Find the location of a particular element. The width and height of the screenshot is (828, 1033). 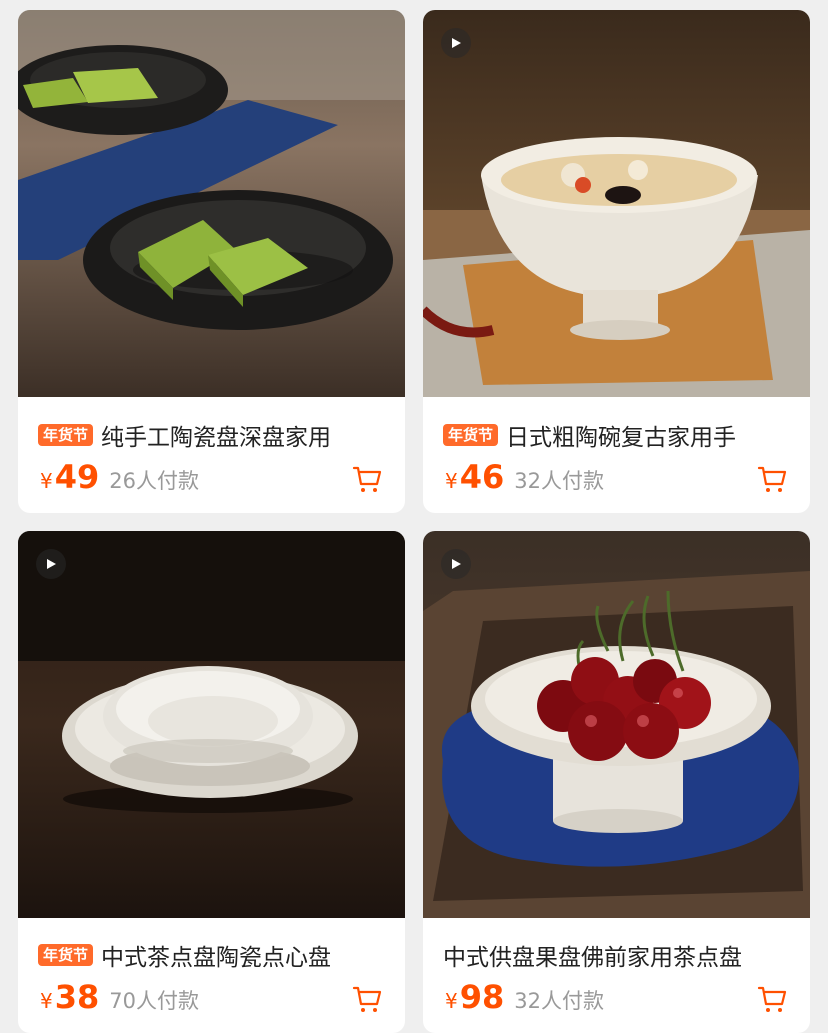

price-row: ¥ 46 32人付款 is located at coordinates (524, 480).